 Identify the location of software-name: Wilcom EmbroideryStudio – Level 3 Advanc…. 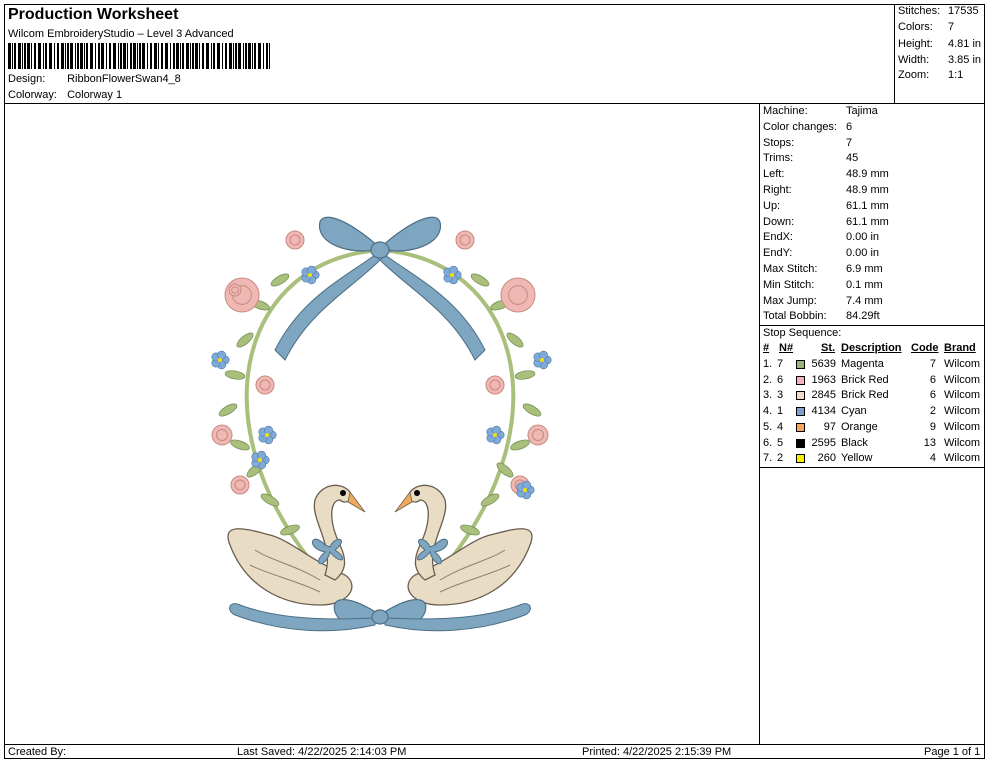
(121, 34).